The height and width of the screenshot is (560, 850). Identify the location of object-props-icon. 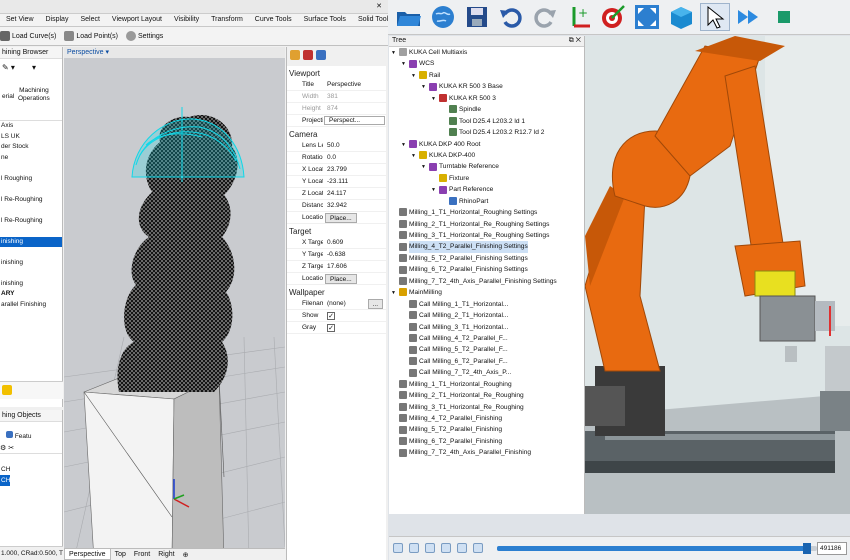
(295, 55).